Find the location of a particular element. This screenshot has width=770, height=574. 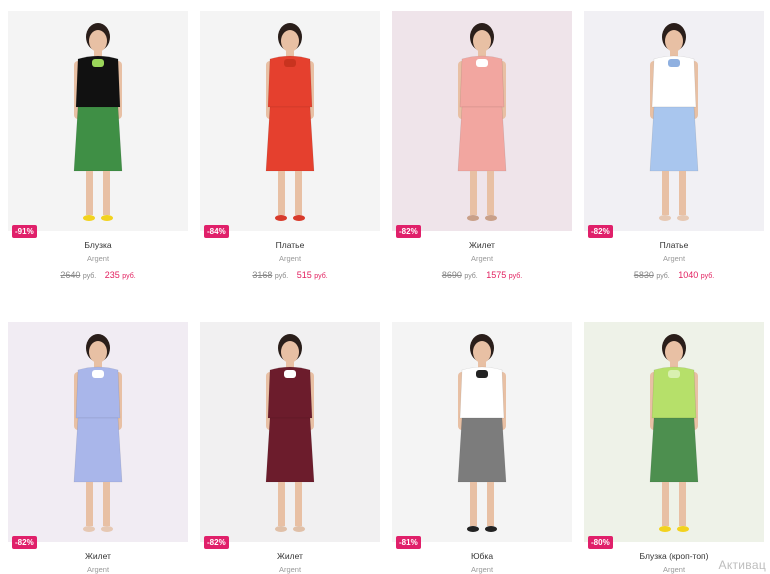

product-prices: 2640 руб. 235 руб. is located at coordinates (98, 275).